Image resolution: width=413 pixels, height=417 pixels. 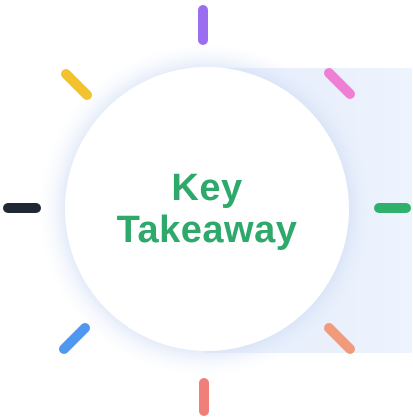 I want to click on title-line-2: Takeaway, so click(x=207, y=230).